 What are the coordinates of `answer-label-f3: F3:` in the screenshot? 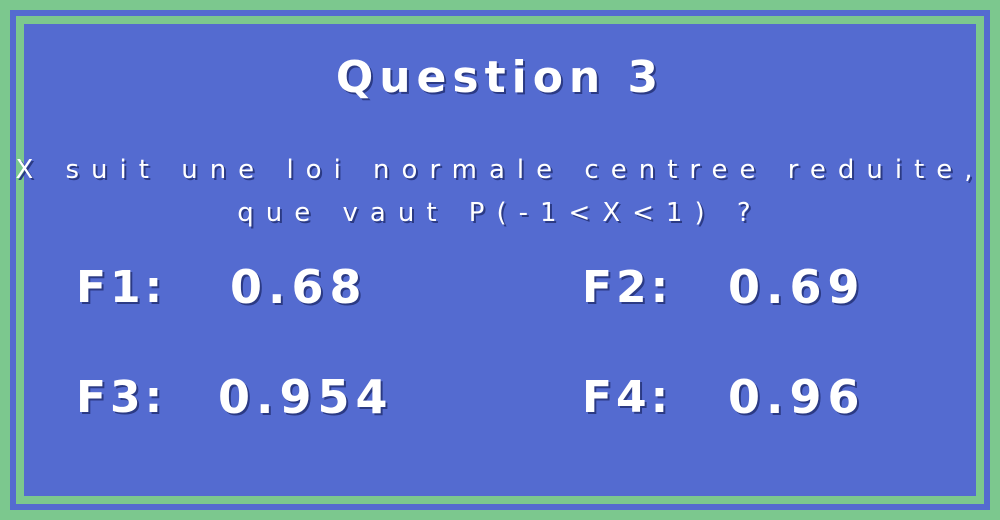 It's located at (121, 397).